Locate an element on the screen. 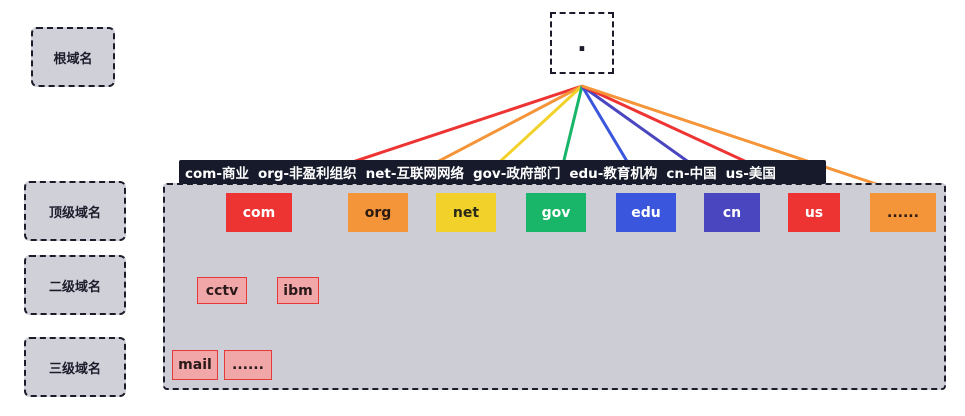 The image size is (965, 416). tld-node-cn: cn is located at coordinates (732, 212).